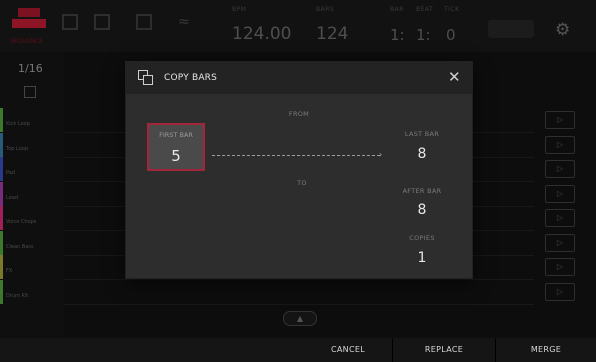 Image resolution: width=596 pixels, height=362 pixels. I want to click on track-name: Lead, so click(12, 198).